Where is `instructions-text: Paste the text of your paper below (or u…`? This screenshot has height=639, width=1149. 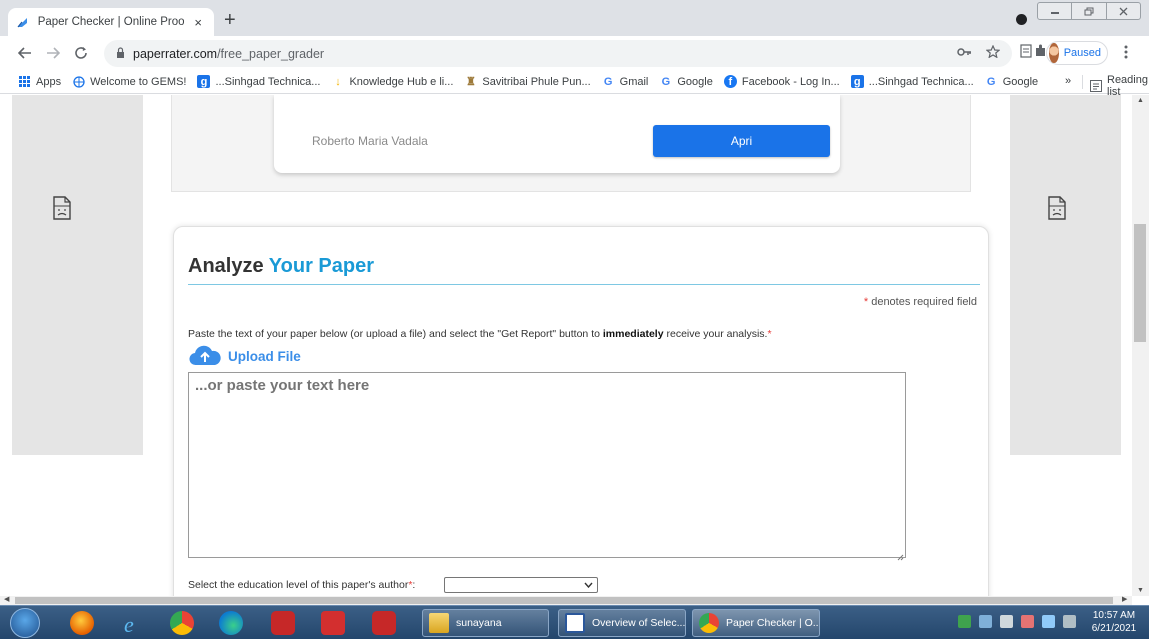 instructions-text: Paste the text of your paper below (or u… is located at coordinates (480, 334).